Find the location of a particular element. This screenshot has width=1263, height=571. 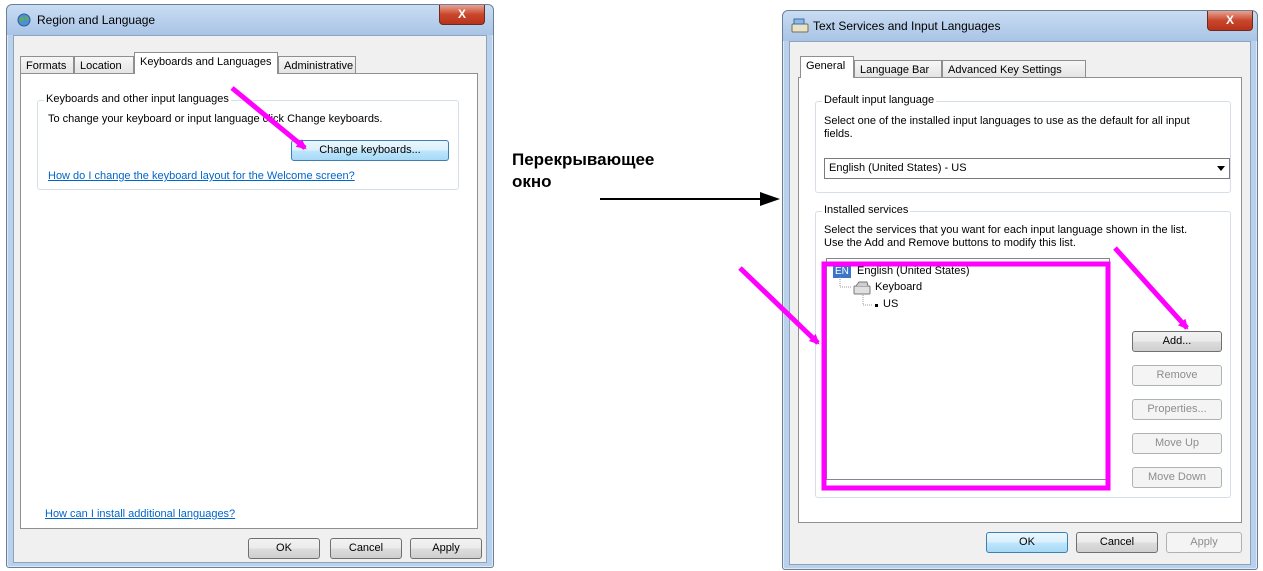

tab-keyboards-and-languages: Keyboards and Languages is located at coordinates (206, 63).